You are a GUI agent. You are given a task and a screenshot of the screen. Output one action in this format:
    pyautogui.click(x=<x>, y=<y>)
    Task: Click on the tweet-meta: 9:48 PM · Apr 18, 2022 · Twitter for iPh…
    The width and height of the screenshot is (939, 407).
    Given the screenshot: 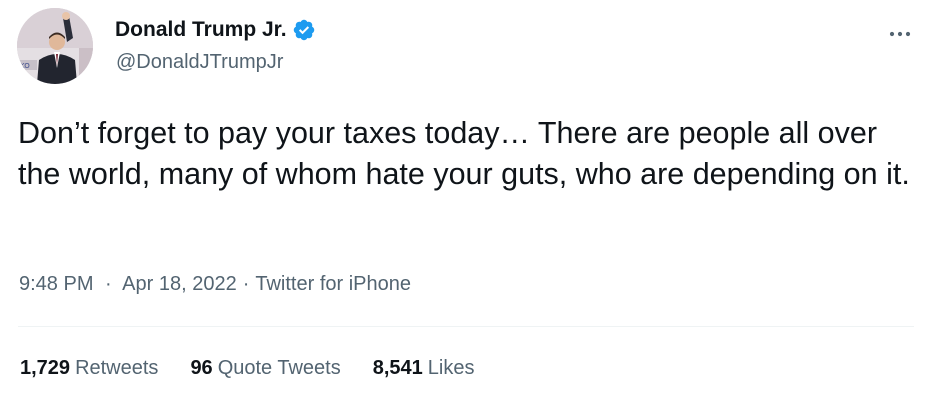 What is the action you would take?
    pyautogui.click(x=215, y=284)
    